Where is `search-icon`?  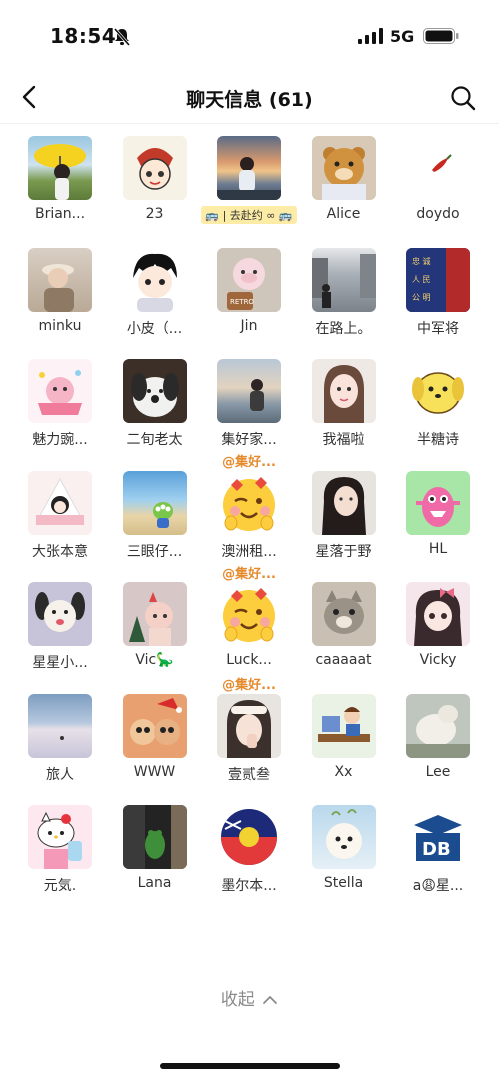 search-icon is located at coordinates (463, 98).